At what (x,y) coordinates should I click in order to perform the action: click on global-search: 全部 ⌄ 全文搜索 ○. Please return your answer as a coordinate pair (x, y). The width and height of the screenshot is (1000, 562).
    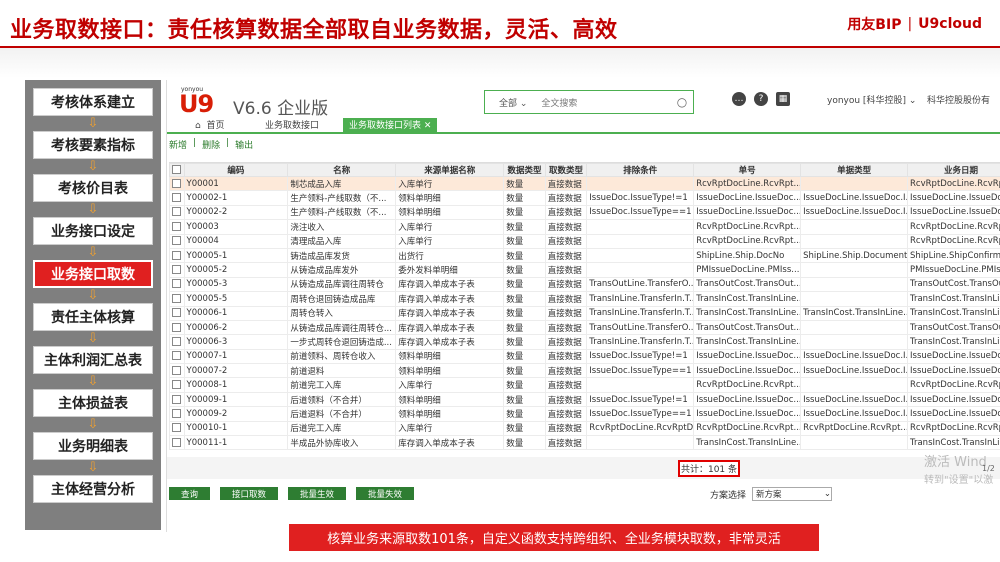
    Looking at the image, I should click on (589, 102).